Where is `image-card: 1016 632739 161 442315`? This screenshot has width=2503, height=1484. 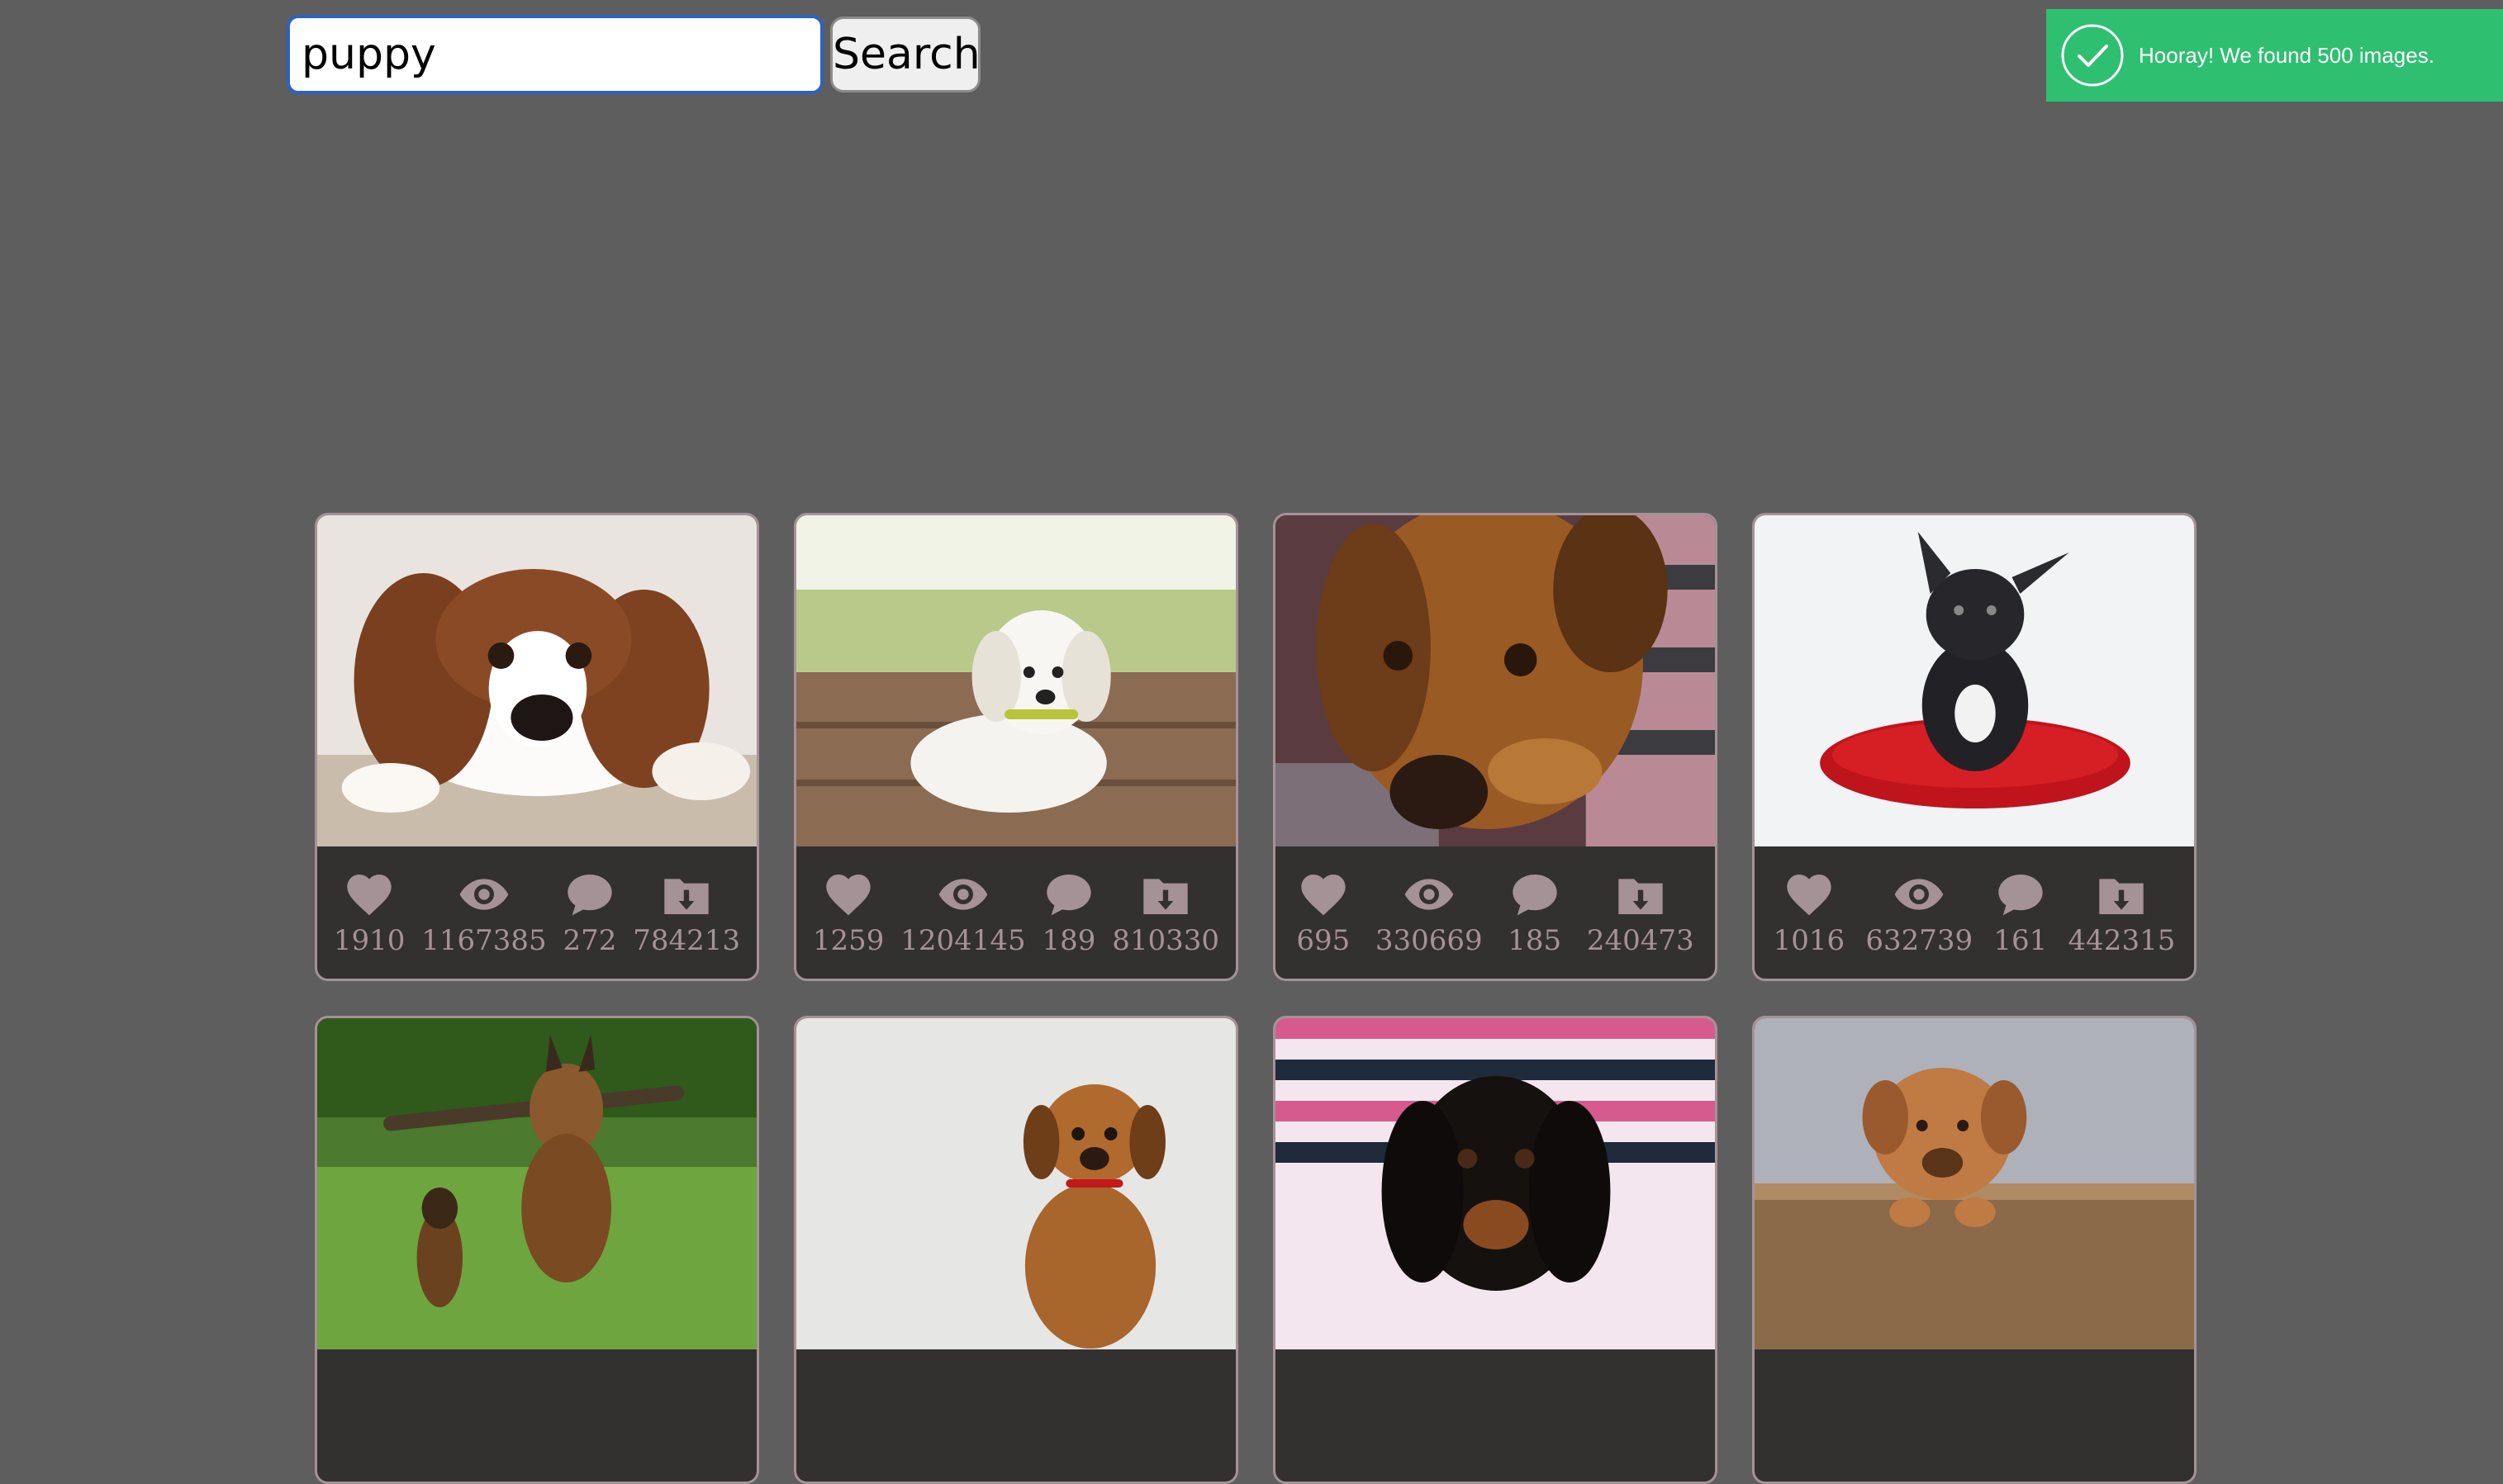 image-card: 1016 632739 161 442315 is located at coordinates (1974, 747).